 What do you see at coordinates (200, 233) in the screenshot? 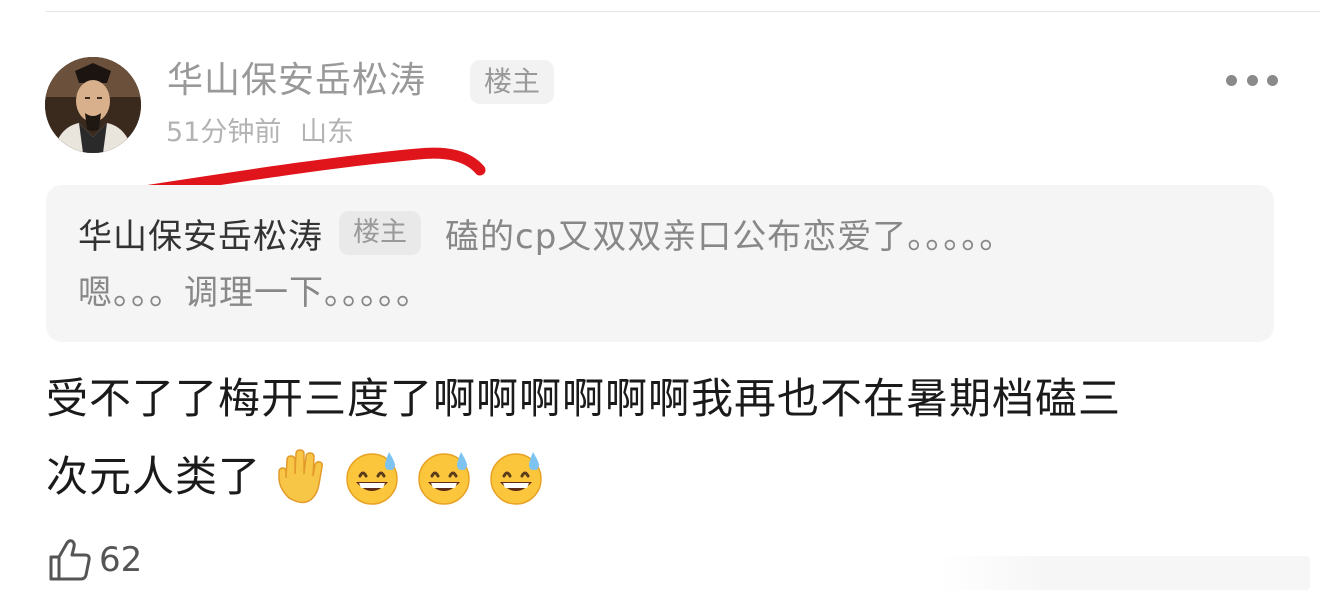
I see `quote-author: 华山保安岳松涛` at bounding box center [200, 233].